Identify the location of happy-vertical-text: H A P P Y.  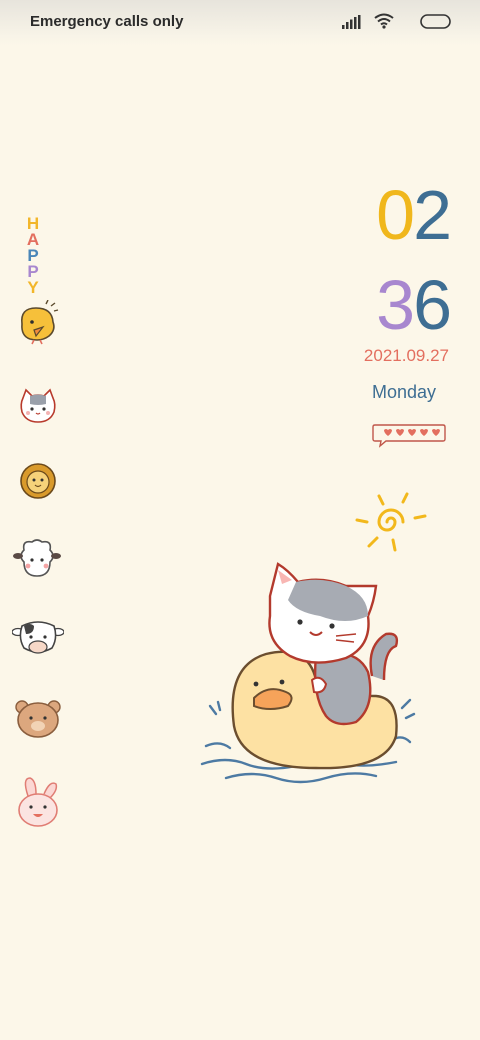
(33, 256).